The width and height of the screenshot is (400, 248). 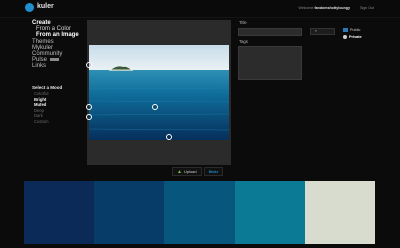 What do you see at coordinates (45, 6) in the screenshot?
I see `app-title: kuler` at bounding box center [45, 6].